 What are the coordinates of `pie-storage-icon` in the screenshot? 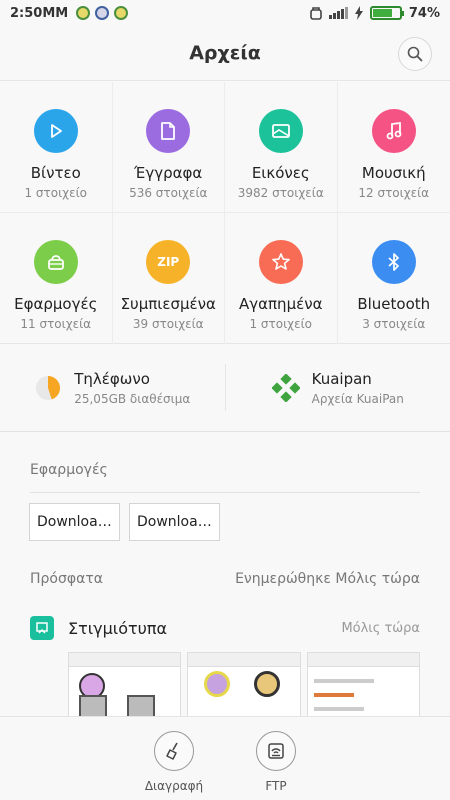 It's located at (48, 387).